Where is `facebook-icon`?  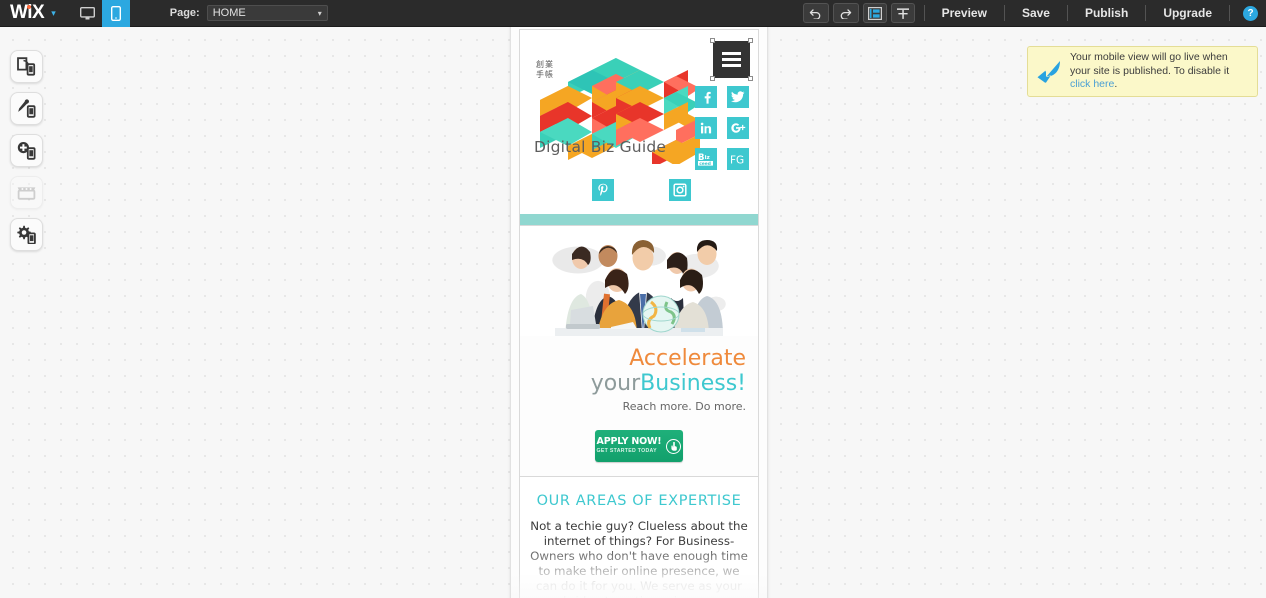 facebook-icon is located at coordinates (706, 97).